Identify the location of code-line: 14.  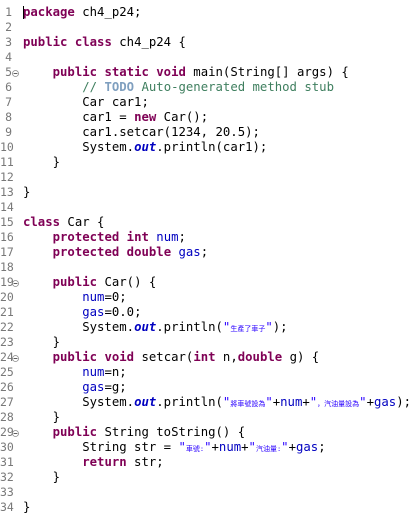
(208, 207).